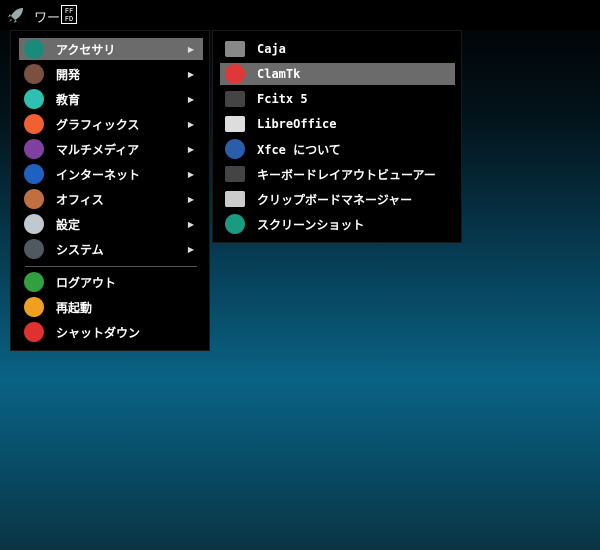 This screenshot has height=550, width=600. Describe the element at coordinates (98, 124) in the screenshot. I see `menu-item-label: グラフィックス` at that location.